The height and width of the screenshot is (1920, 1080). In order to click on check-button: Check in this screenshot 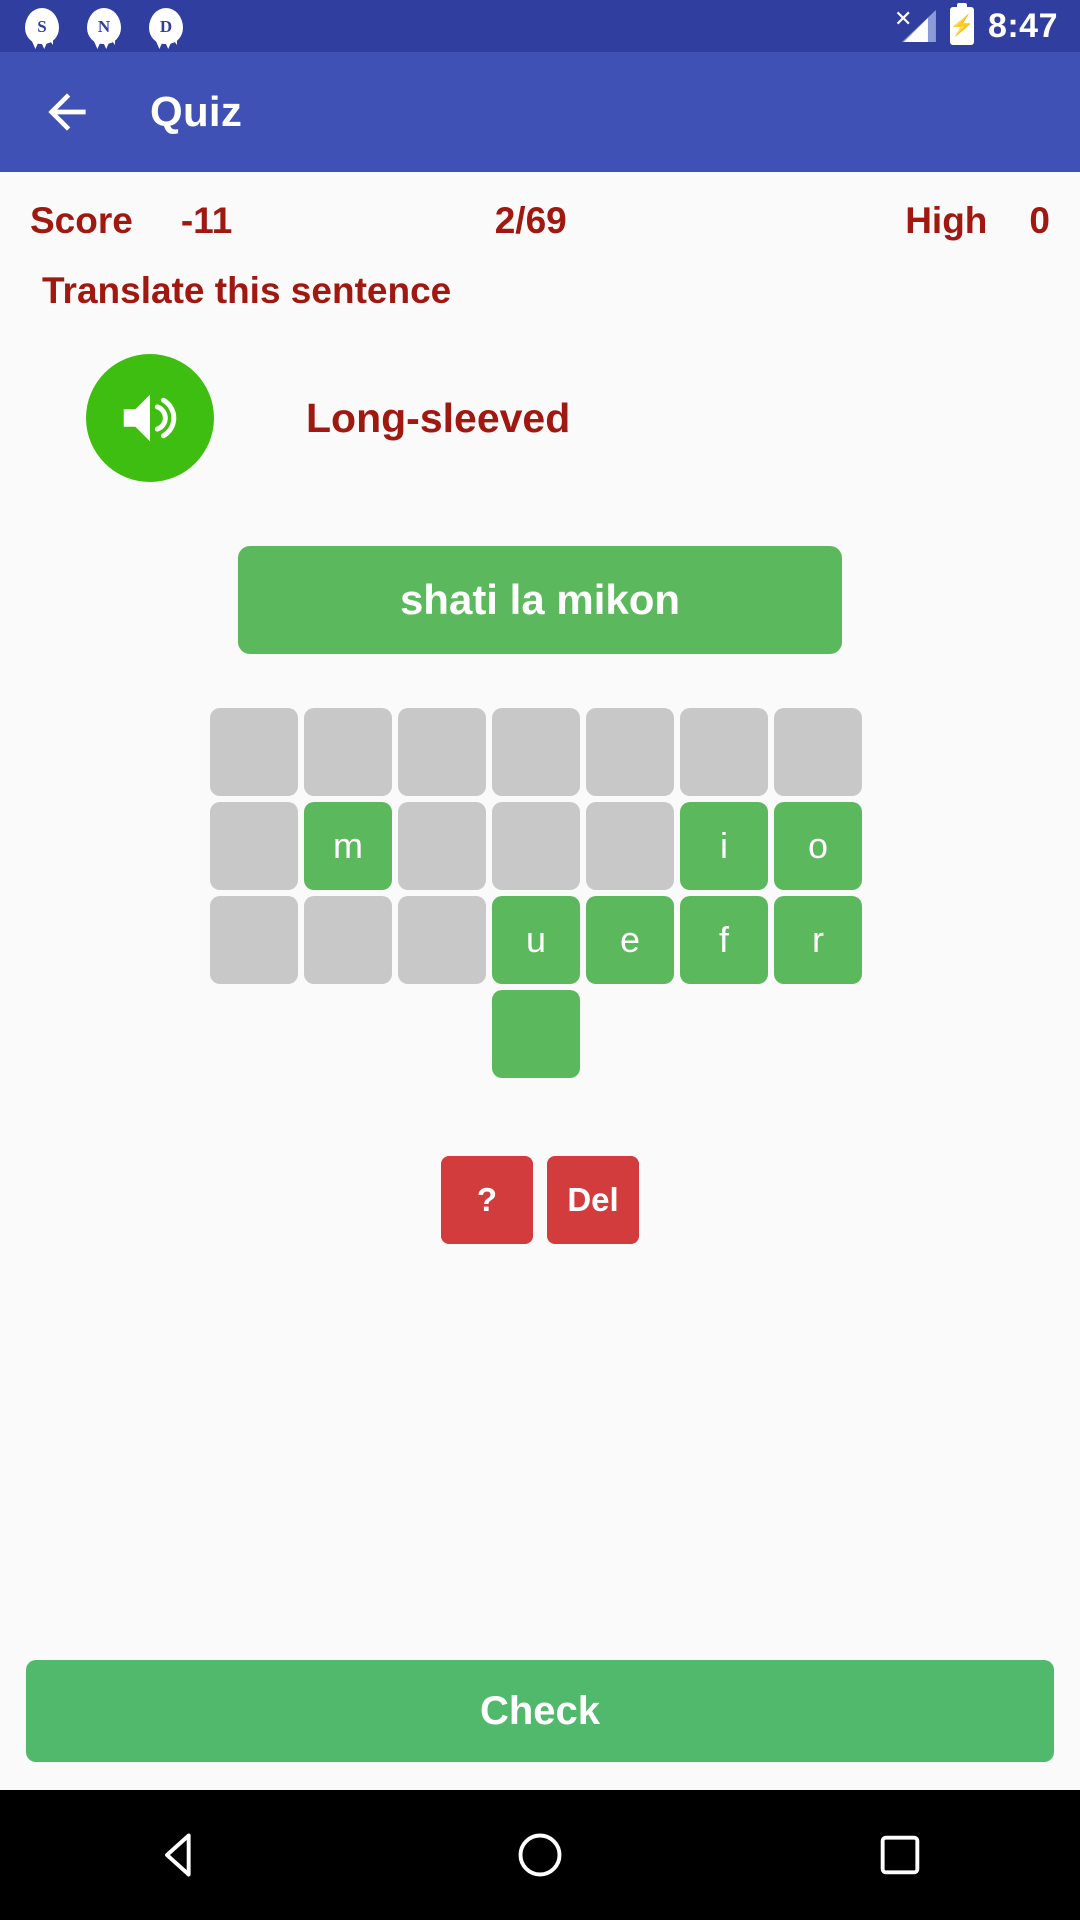, I will do `click(540, 1711)`.